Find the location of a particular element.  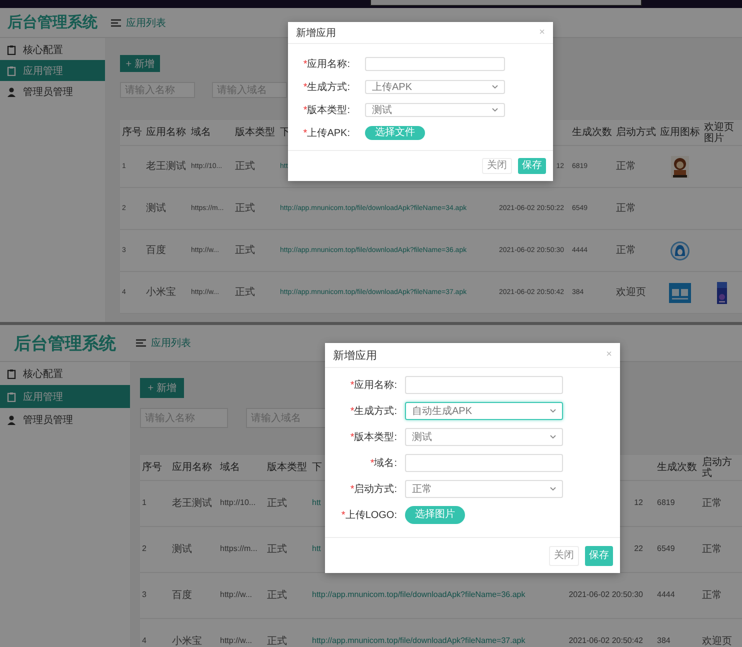

table-cell: 百度 is located at coordinates (182, 595).